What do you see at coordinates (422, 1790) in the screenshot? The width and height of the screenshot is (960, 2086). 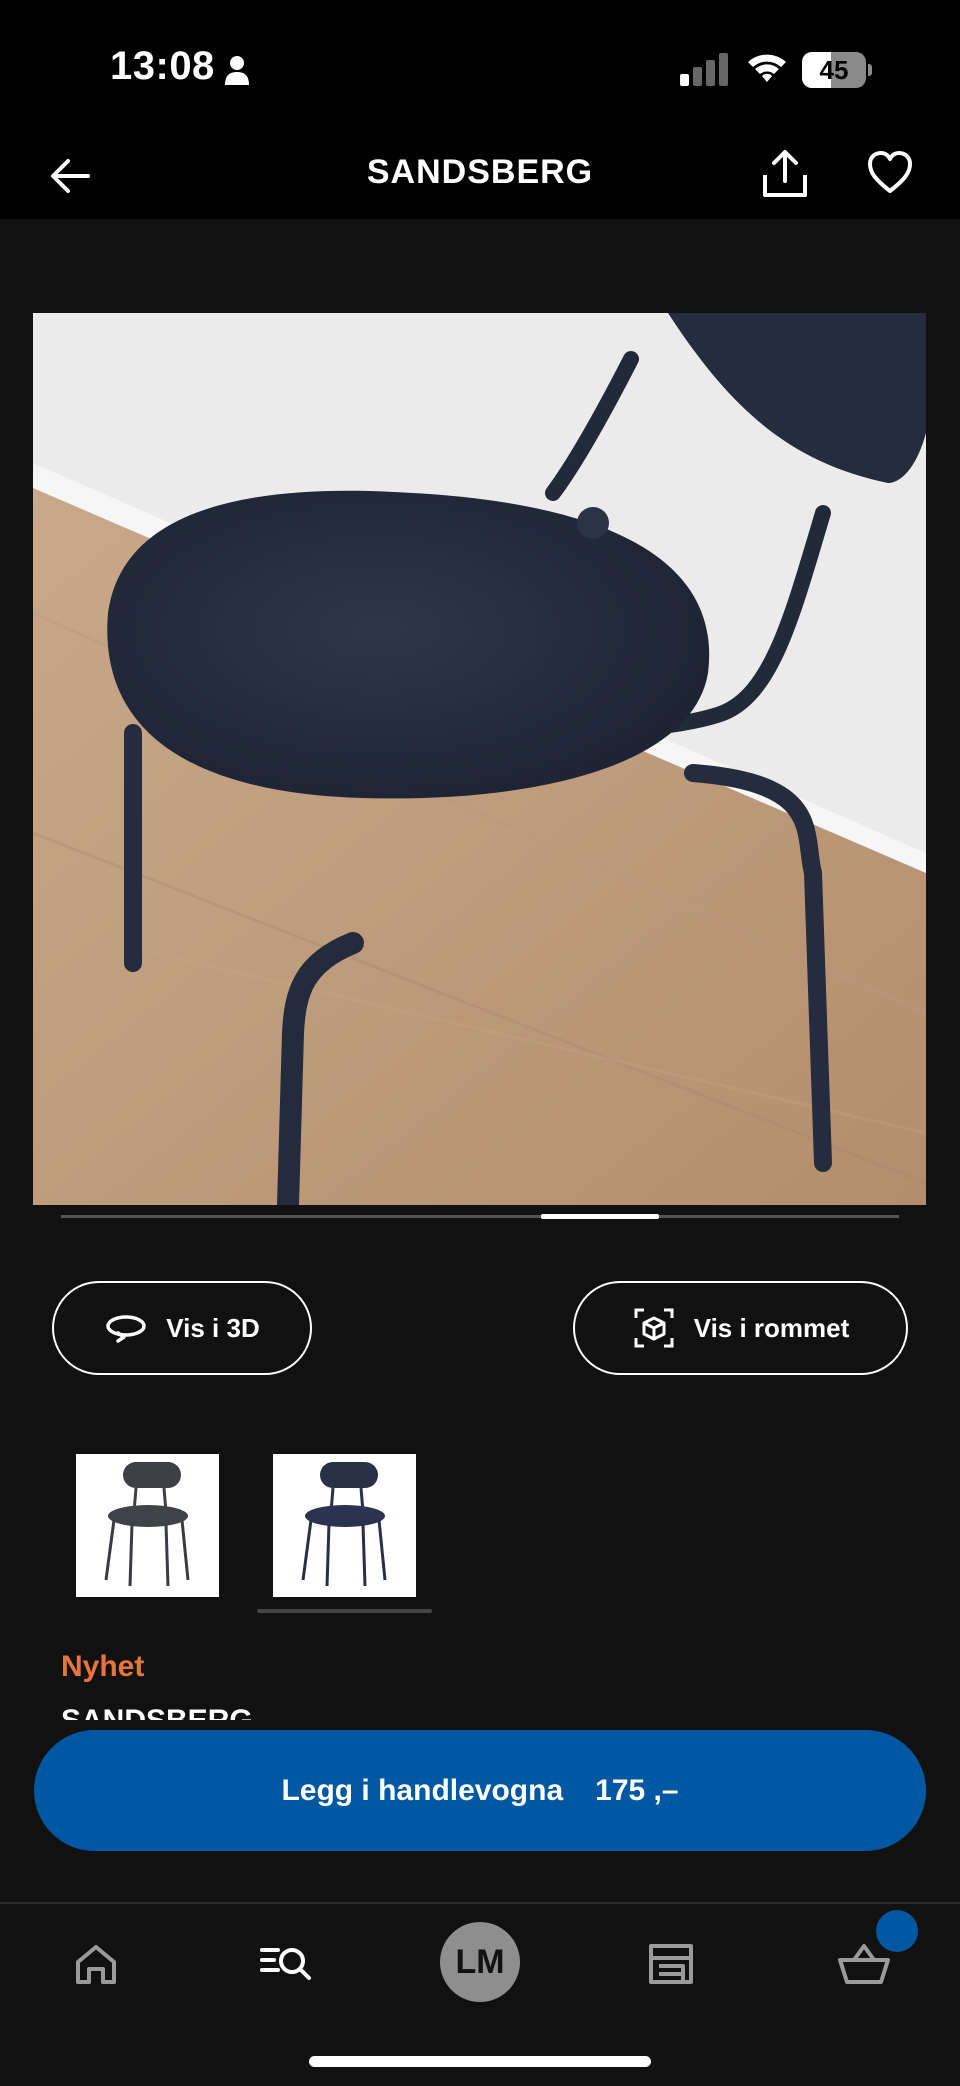 I see `add-to-cart-label: Legg i handlevogna` at bounding box center [422, 1790].